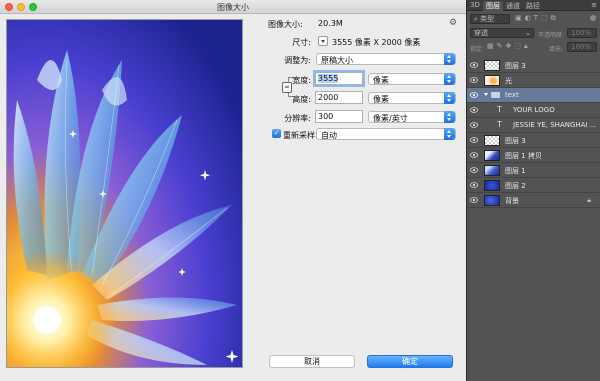  I want to click on filter-adjust-icon: ◐, so click(529, 18).